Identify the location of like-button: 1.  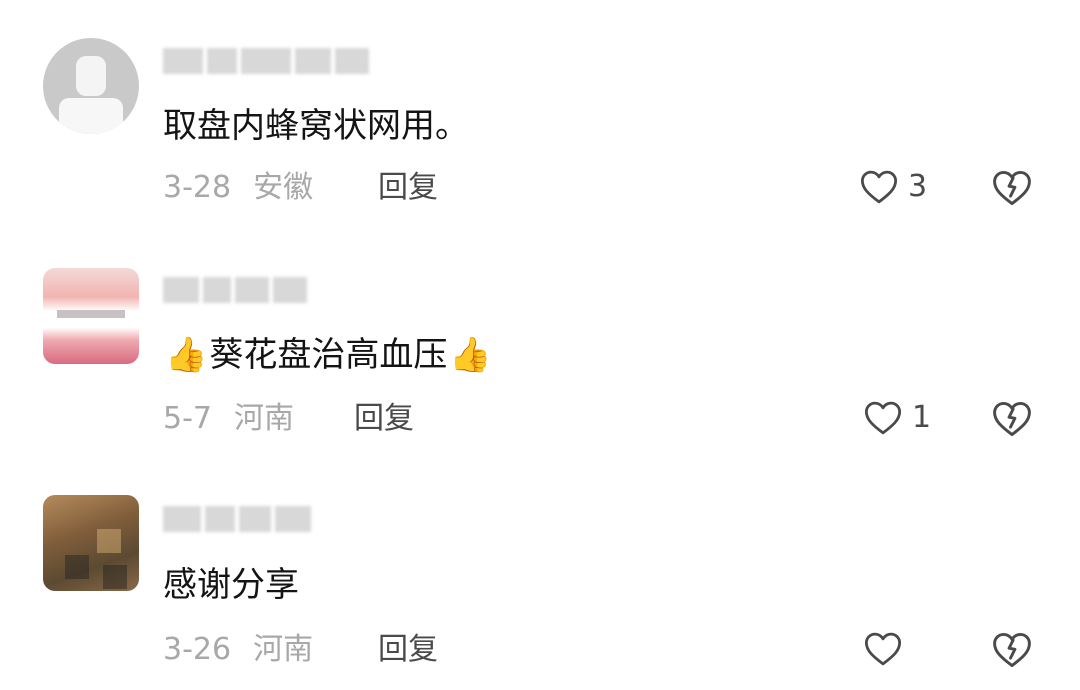
(896, 418).